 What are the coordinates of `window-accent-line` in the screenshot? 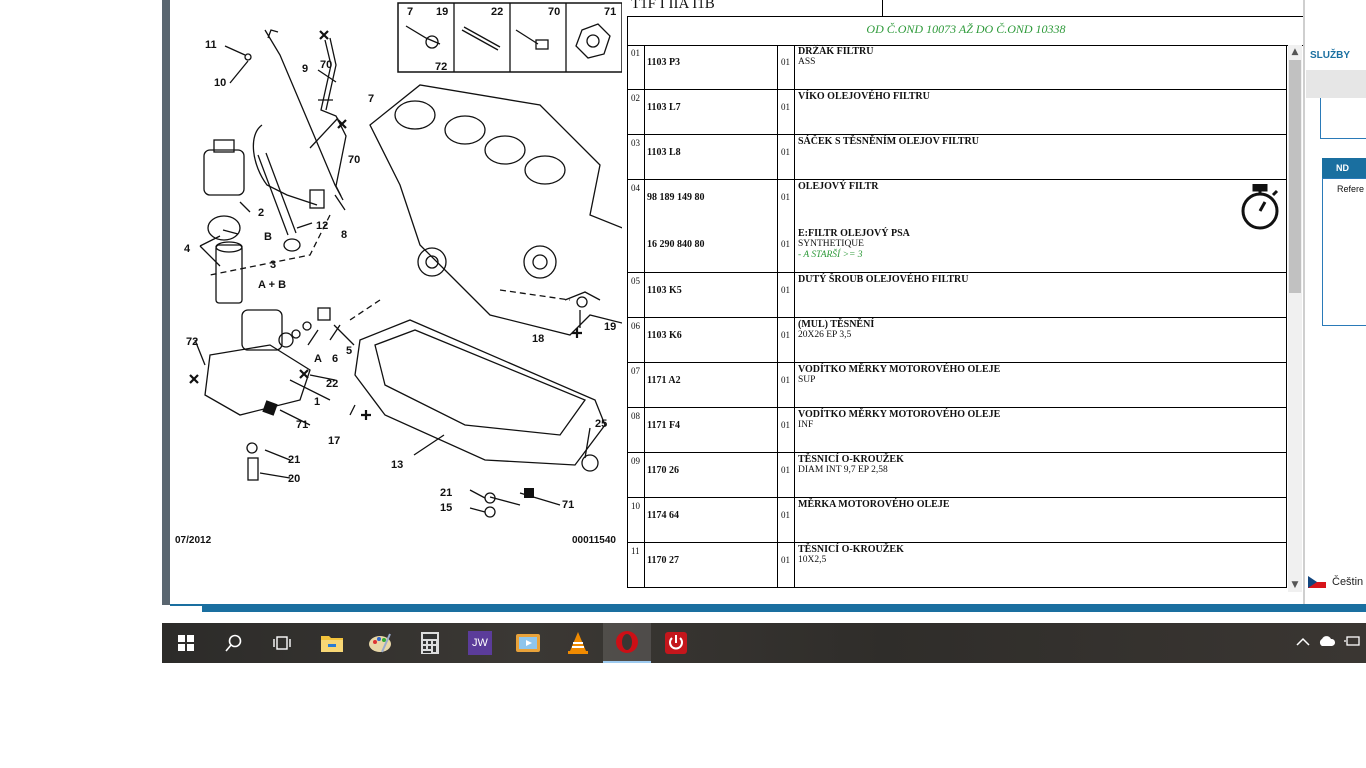 It's located at (186, 605).